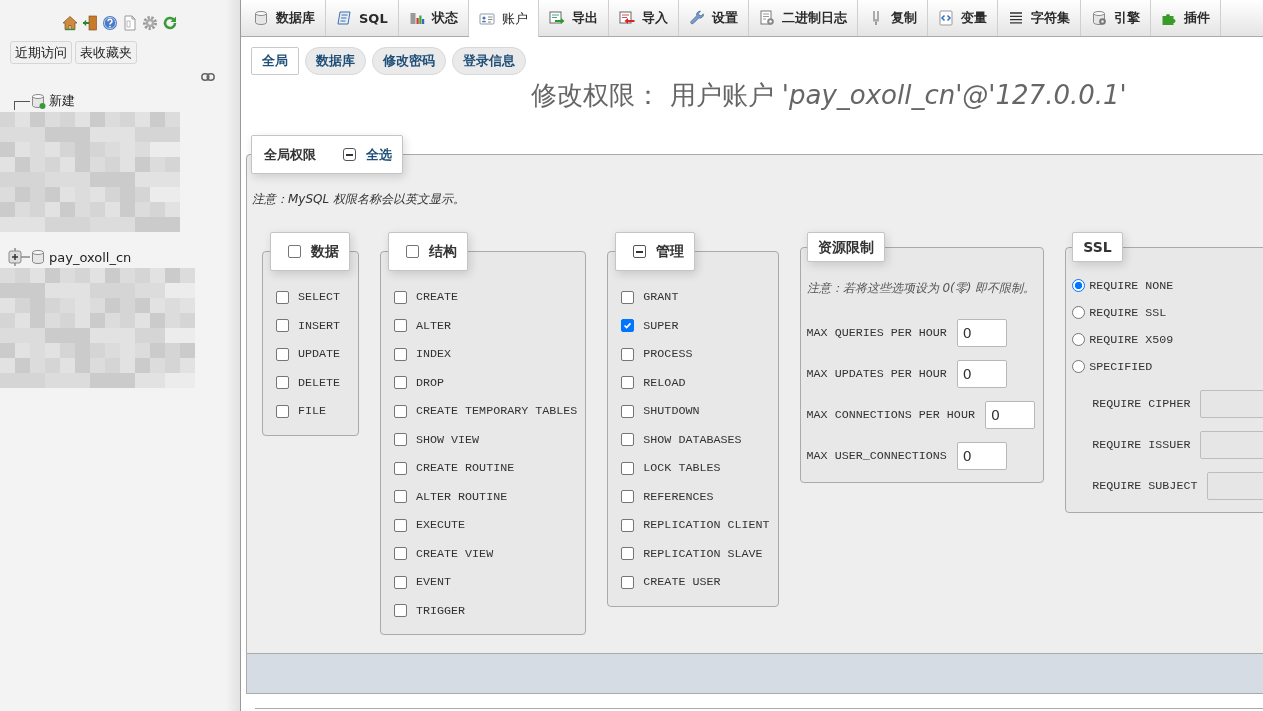 This screenshot has width=1263, height=711. I want to click on radio-label: REQUIRE NONE, so click(1131, 285).